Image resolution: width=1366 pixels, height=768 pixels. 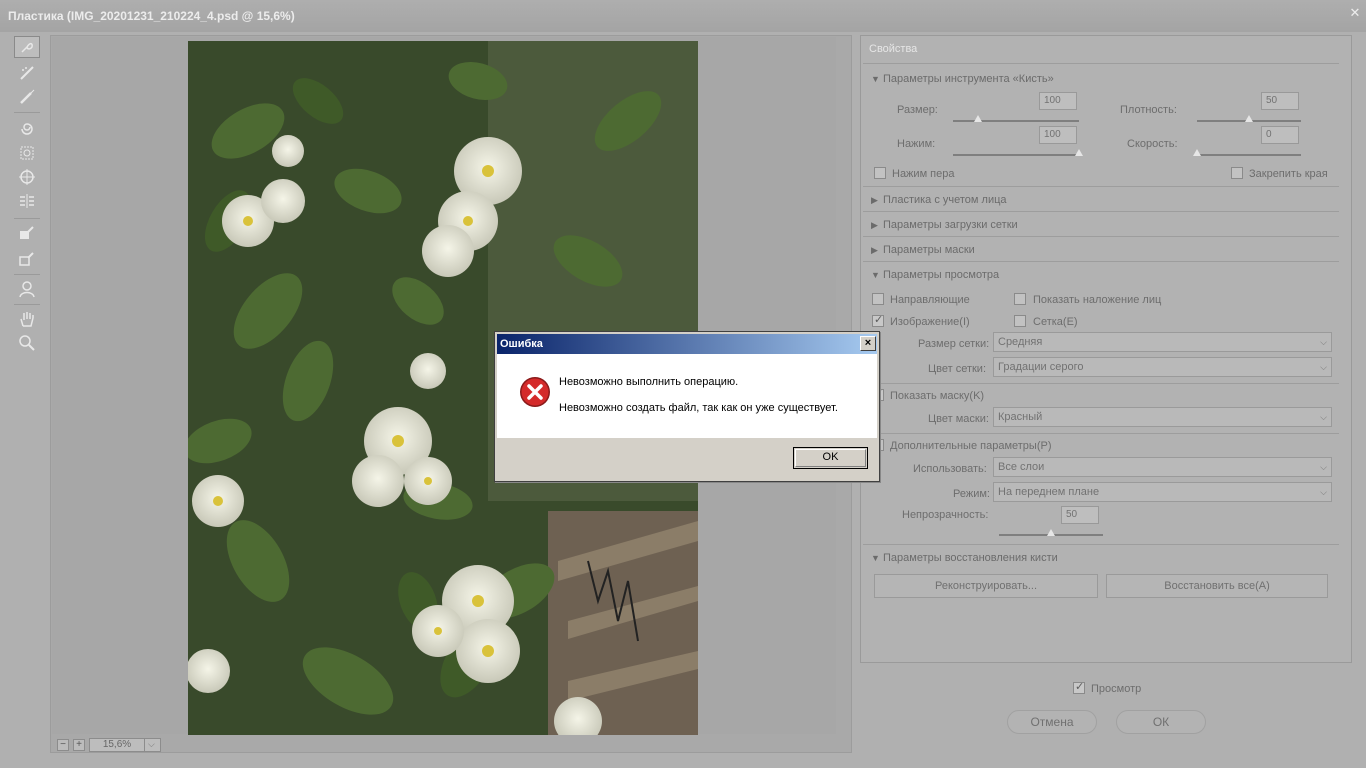 What do you see at coordinates (1162, 342) in the screenshot?
I see `mesh-size-select: Средняя ⌵` at bounding box center [1162, 342].